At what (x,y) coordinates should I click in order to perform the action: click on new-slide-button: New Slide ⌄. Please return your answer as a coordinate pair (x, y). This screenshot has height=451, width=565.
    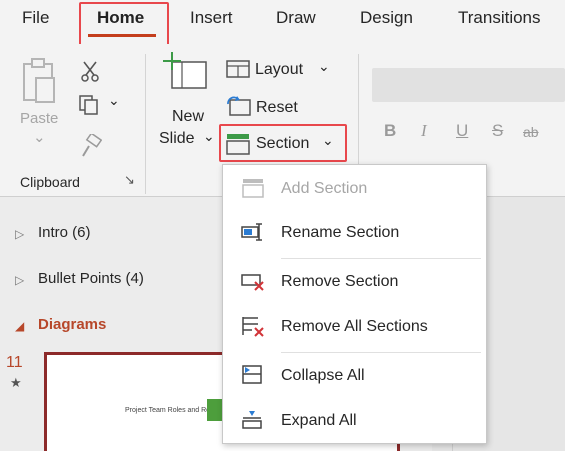
    Looking at the image, I should click on (187, 105).